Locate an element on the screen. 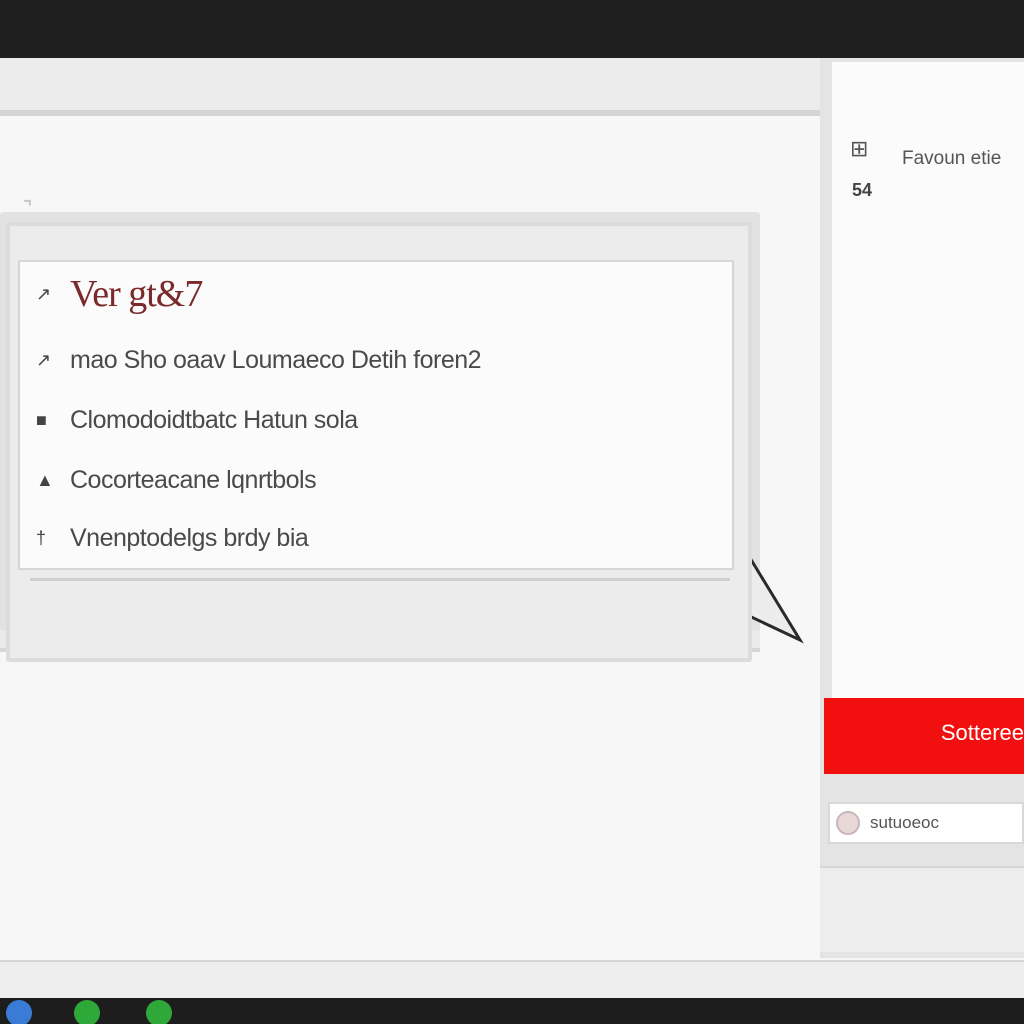  list-item-label: mao Sho oaav Loumaeco Detih foren2 is located at coordinates (276, 359).